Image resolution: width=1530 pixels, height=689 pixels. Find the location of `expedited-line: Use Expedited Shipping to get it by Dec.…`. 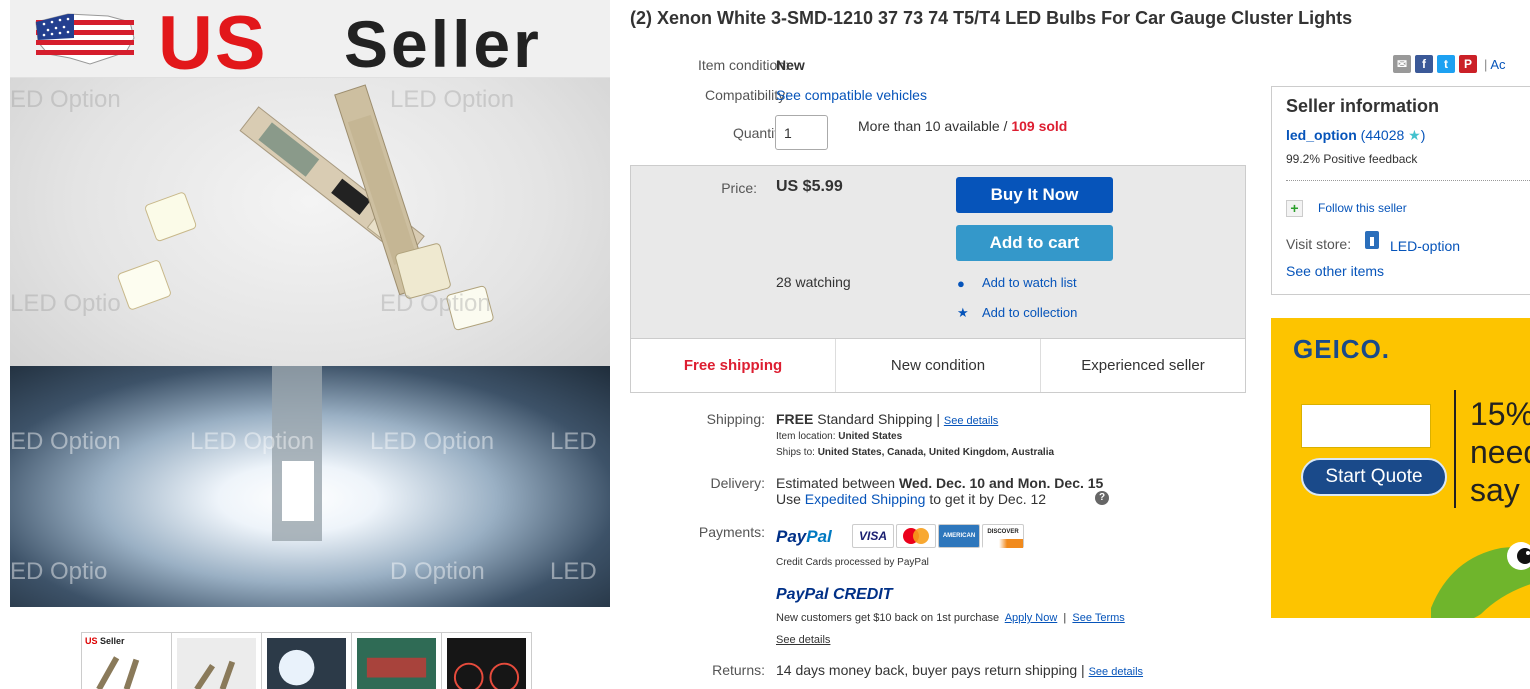

expedited-line: Use Expedited Shipping to get it by Dec.… is located at coordinates (911, 499).